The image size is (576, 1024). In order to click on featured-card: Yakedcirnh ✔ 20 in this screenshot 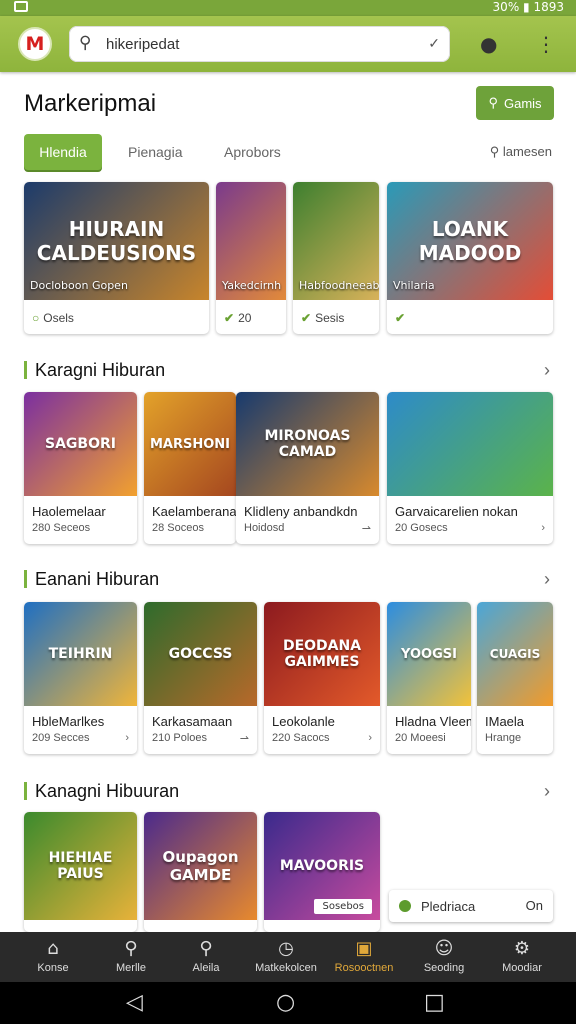, I will do `click(251, 258)`.